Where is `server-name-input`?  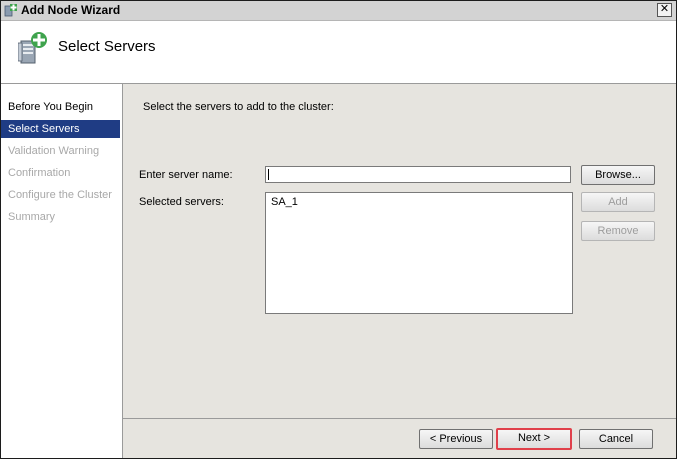 server-name-input is located at coordinates (418, 174).